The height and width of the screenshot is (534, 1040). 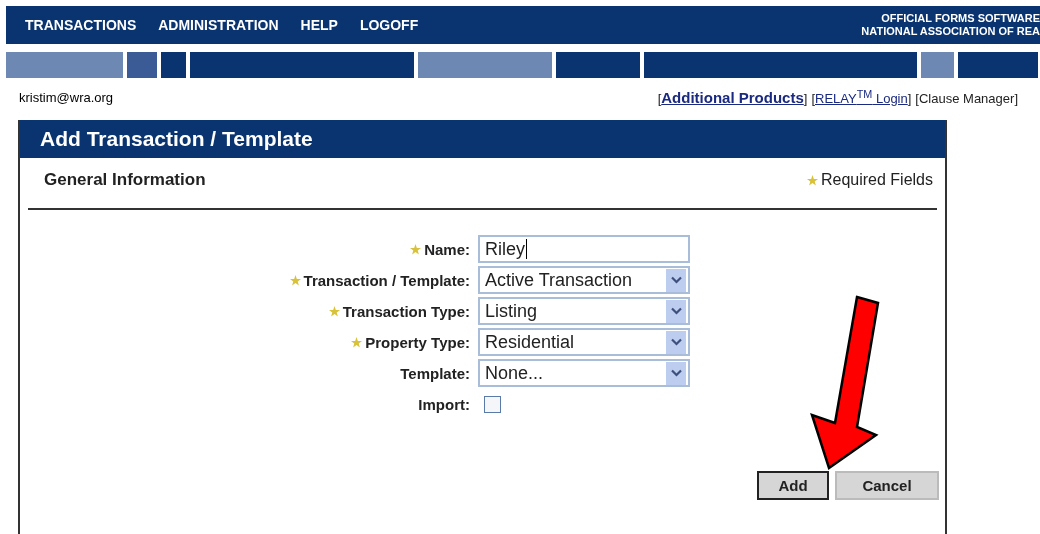 What do you see at coordinates (66, 97) in the screenshot?
I see `user-email: kristim@wra.org` at bounding box center [66, 97].